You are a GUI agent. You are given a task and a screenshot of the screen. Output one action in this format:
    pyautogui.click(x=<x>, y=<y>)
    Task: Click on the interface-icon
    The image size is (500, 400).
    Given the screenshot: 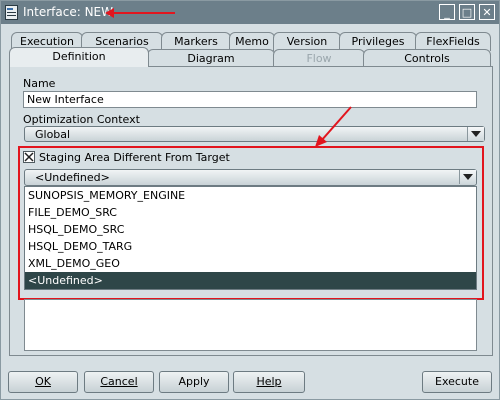 What is the action you would take?
    pyautogui.click(x=11, y=12)
    